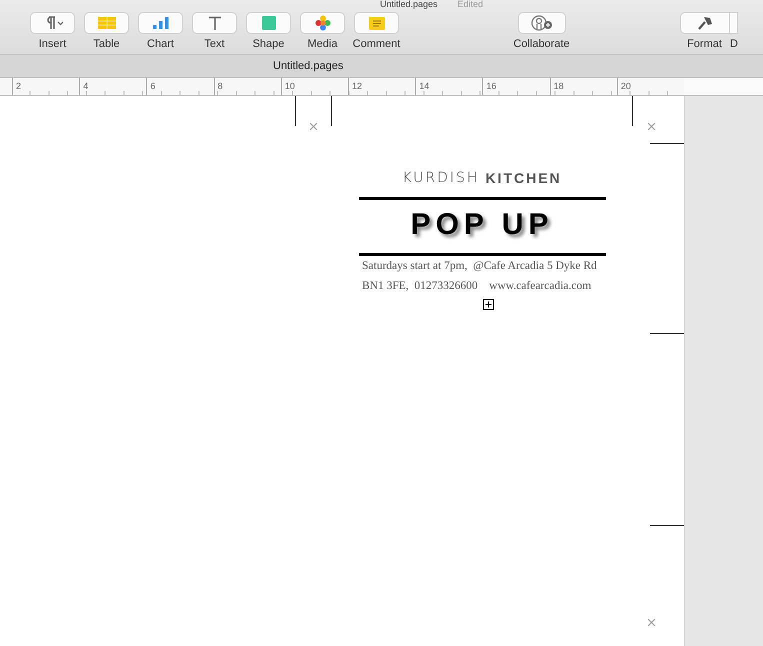 The image size is (763, 646). What do you see at coordinates (704, 23) in the screenshot?
I see `paintbrush-icon` at bounding box center [704, 23].